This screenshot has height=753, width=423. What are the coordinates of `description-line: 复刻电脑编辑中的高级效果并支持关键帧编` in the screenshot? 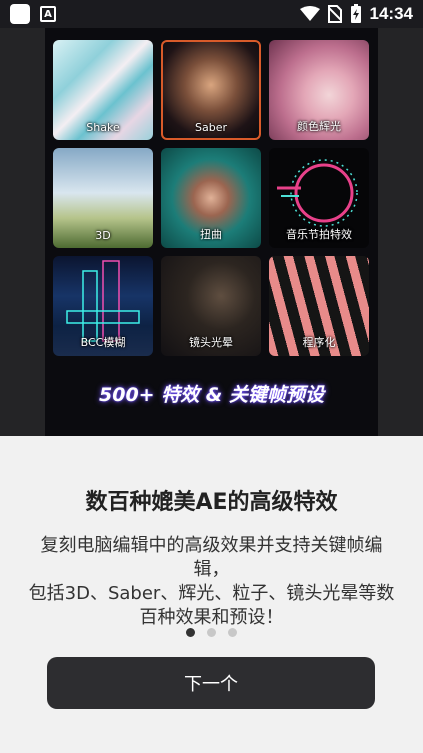 It's located at (211, 545).